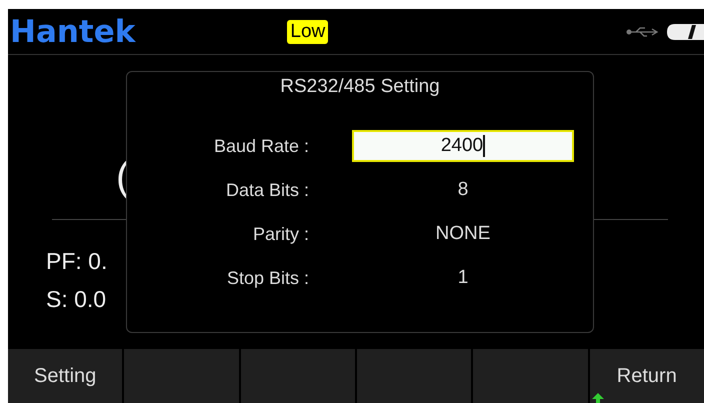 The width and height of the screenshot is (704, 403). I want to click on setting-value: 8, so click(463, 190).